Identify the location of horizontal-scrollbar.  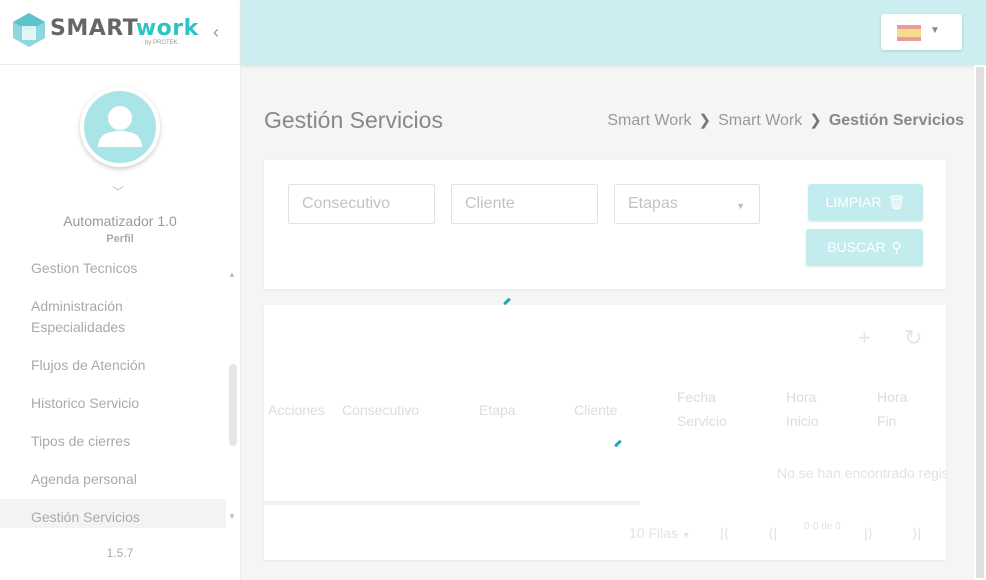
(452, 503).